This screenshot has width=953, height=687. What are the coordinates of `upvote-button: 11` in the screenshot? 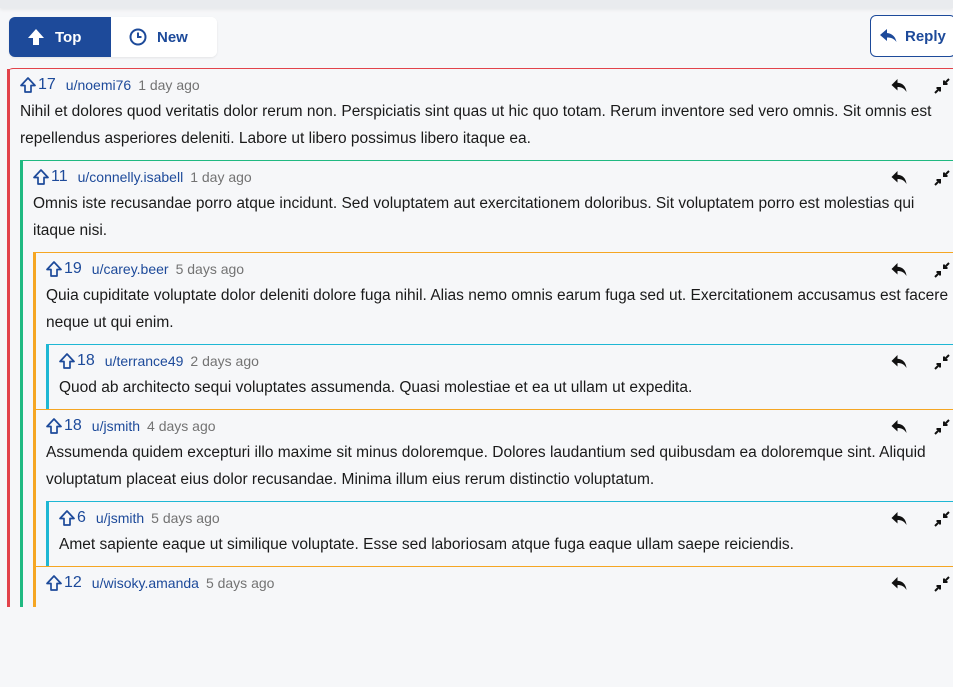 It's located at (50, 177).